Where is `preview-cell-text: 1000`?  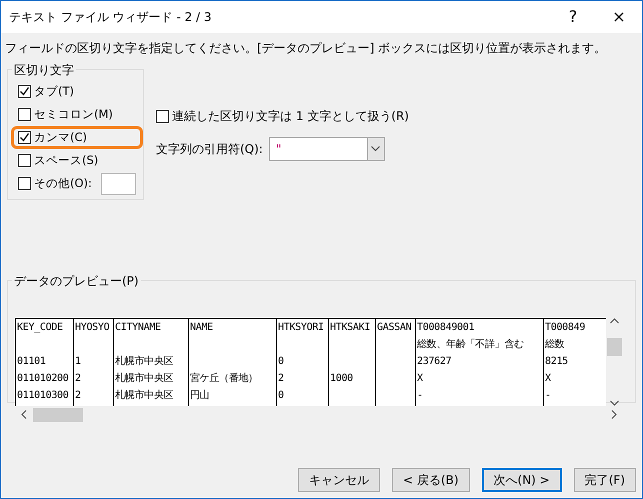 preview-cell-text: 1000 is located at coordinates (342, 379).